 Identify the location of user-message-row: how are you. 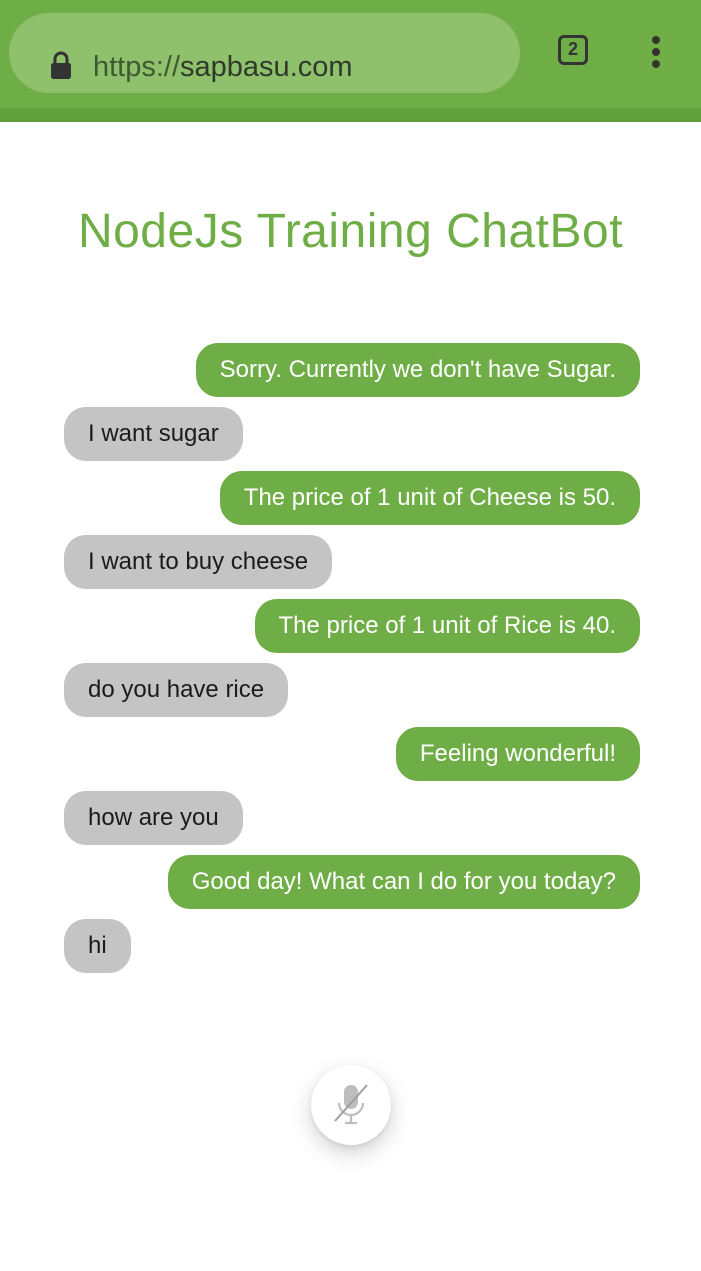
(352, 818).